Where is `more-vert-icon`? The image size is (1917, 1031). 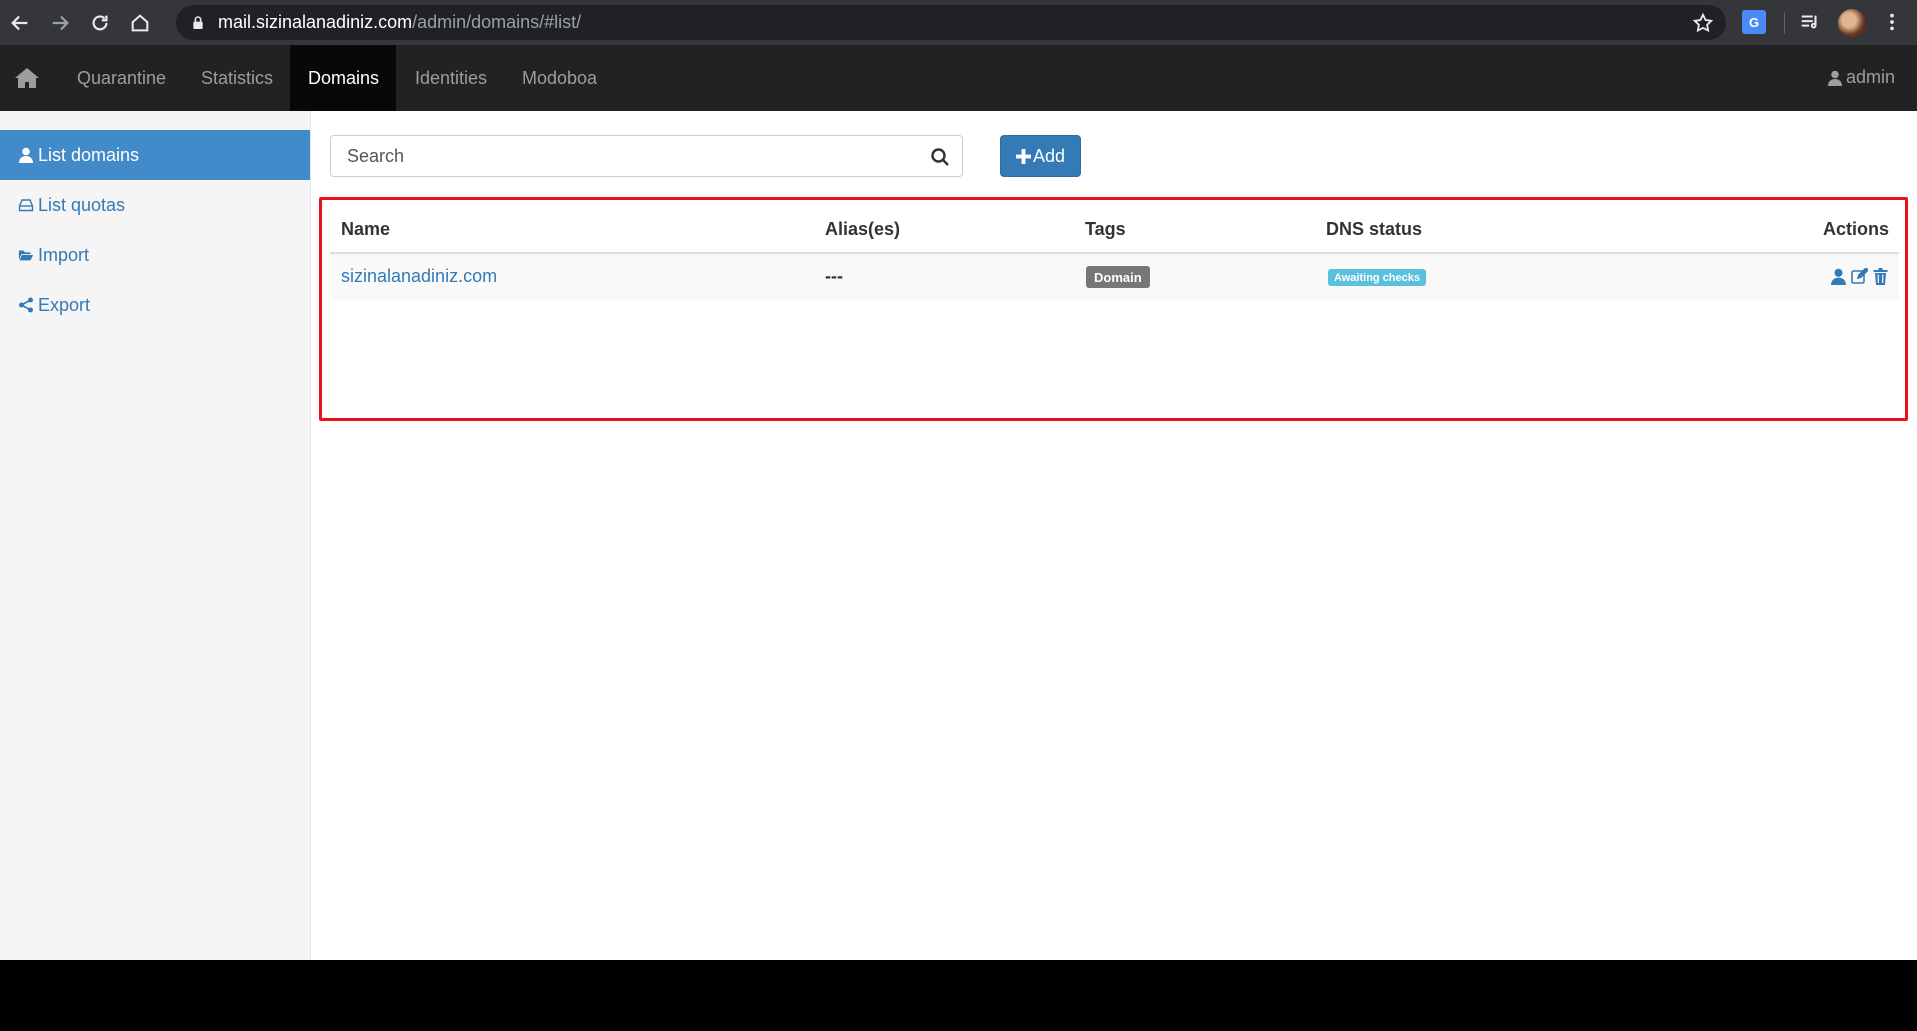 more-vert-icon is located at coordinates (1892, 22).